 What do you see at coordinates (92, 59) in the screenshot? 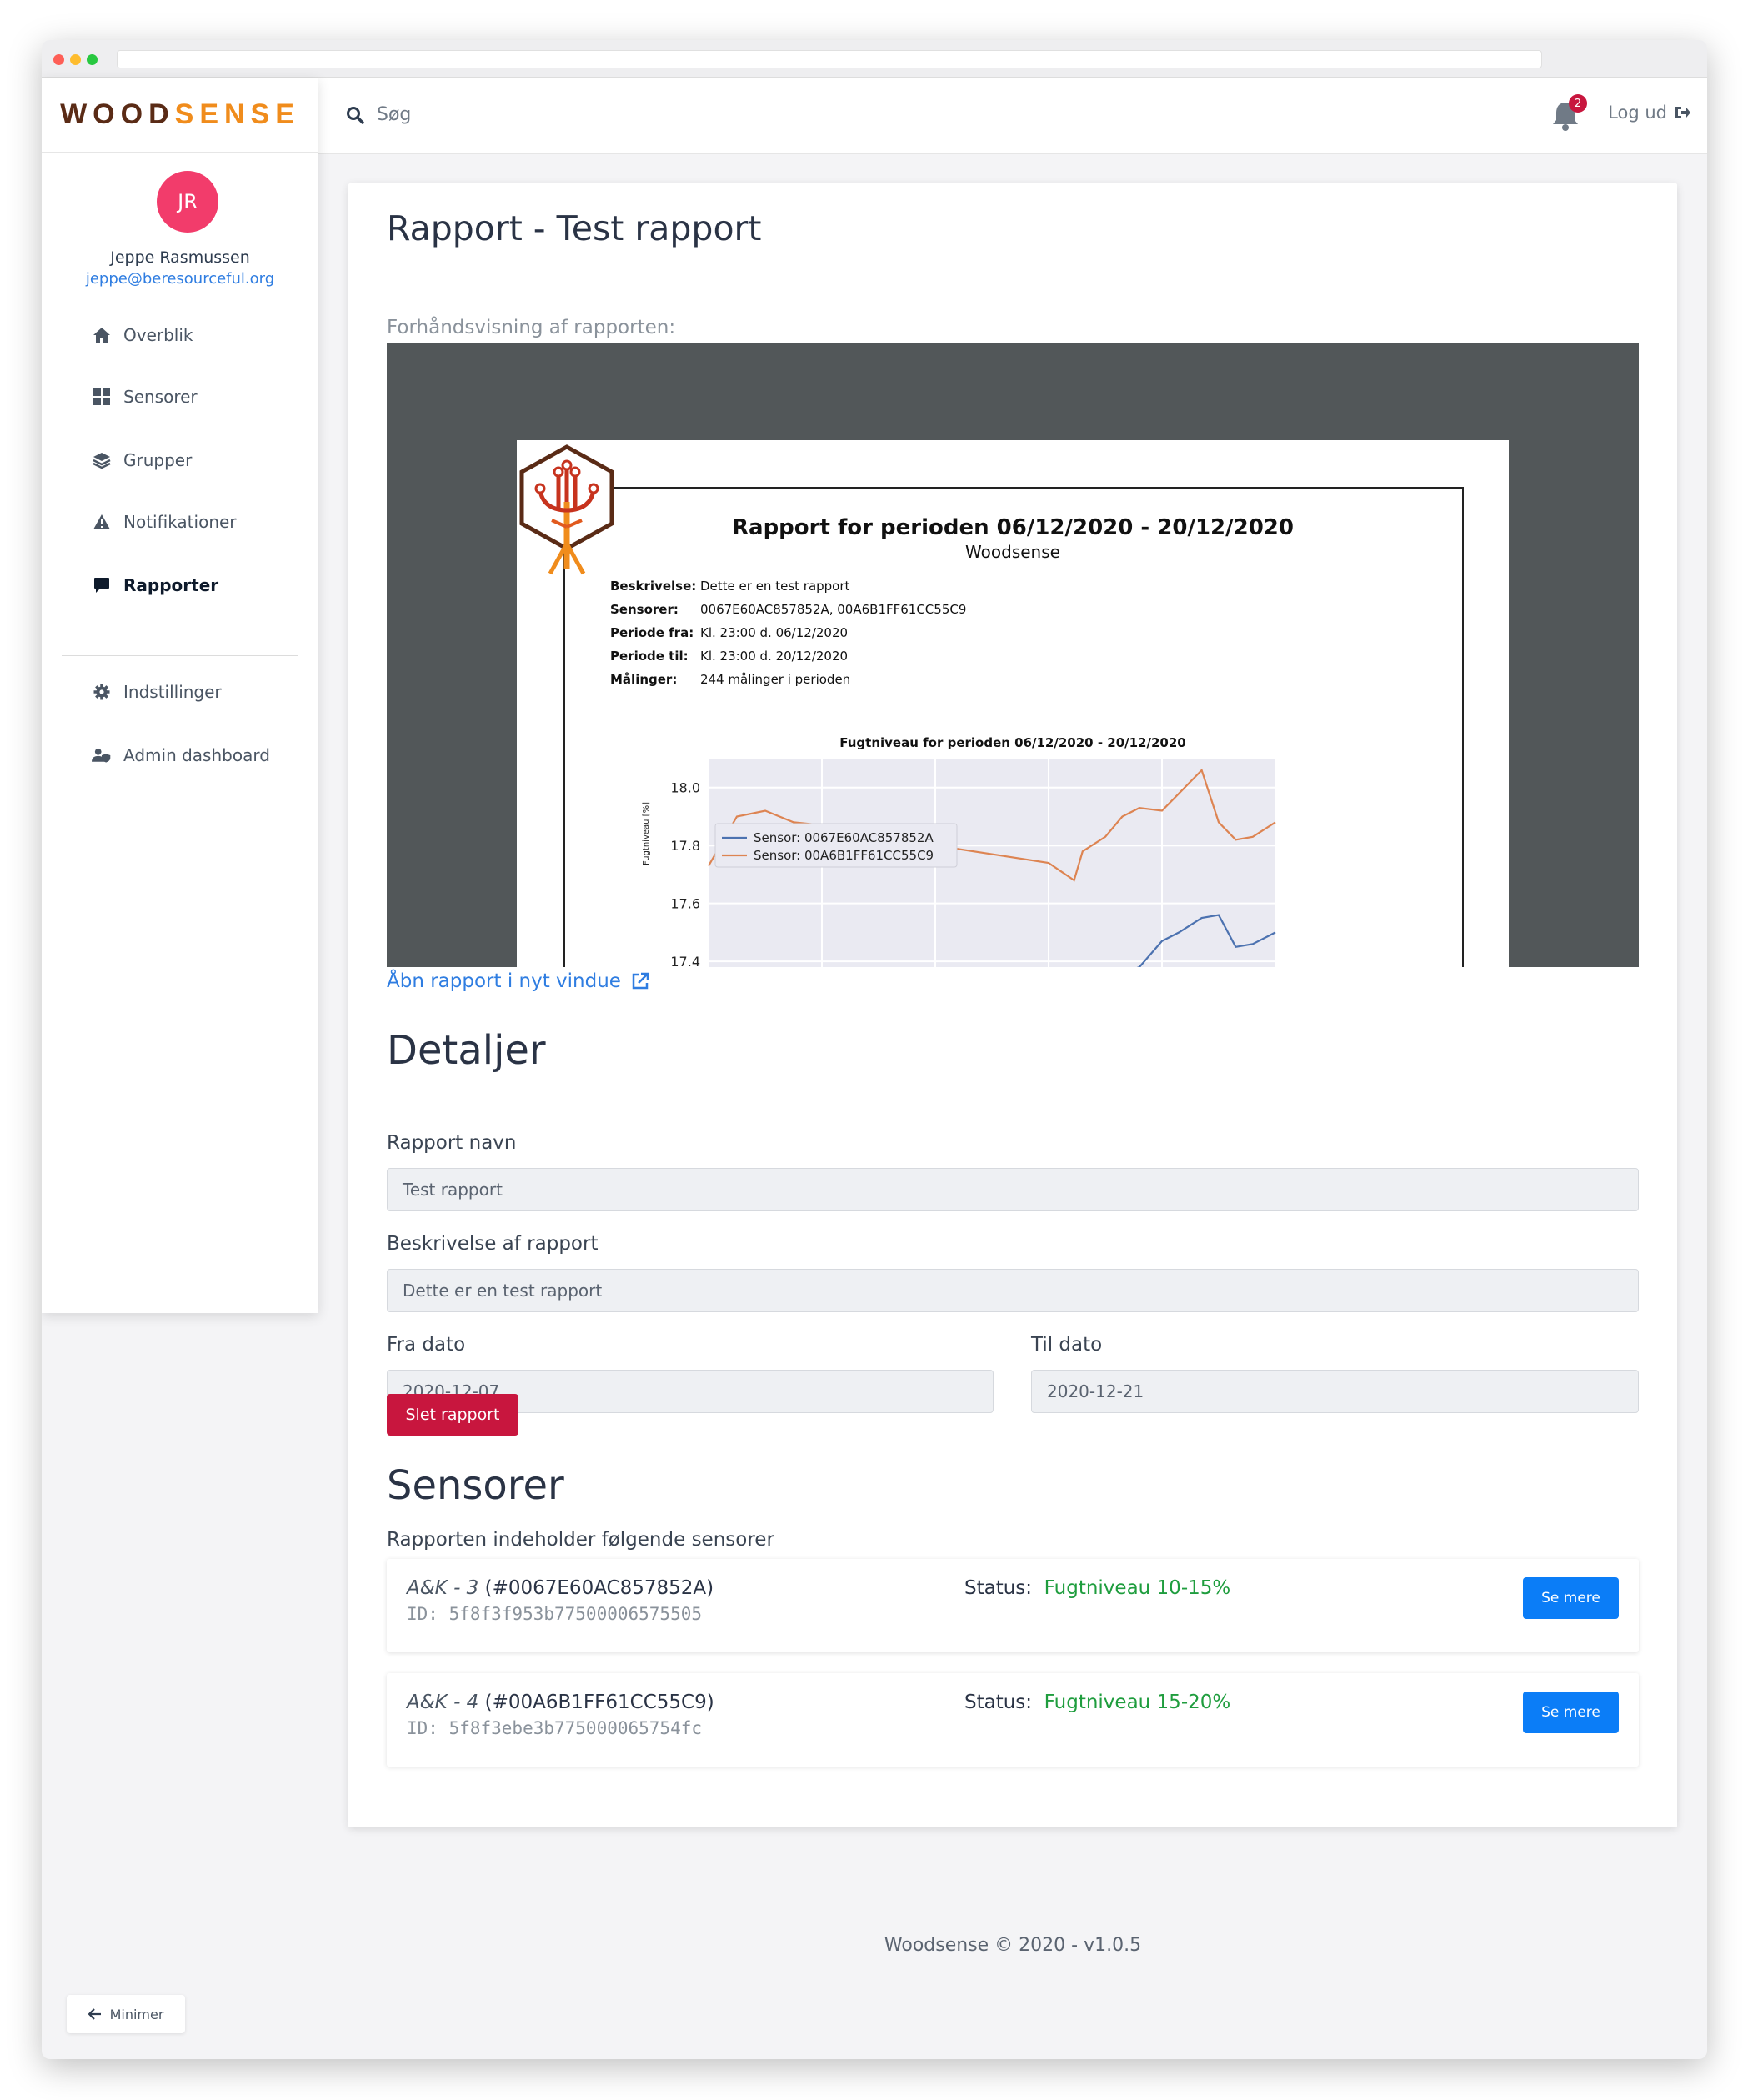
I see `maximize-window-icon` at bounding box center [92, 59].